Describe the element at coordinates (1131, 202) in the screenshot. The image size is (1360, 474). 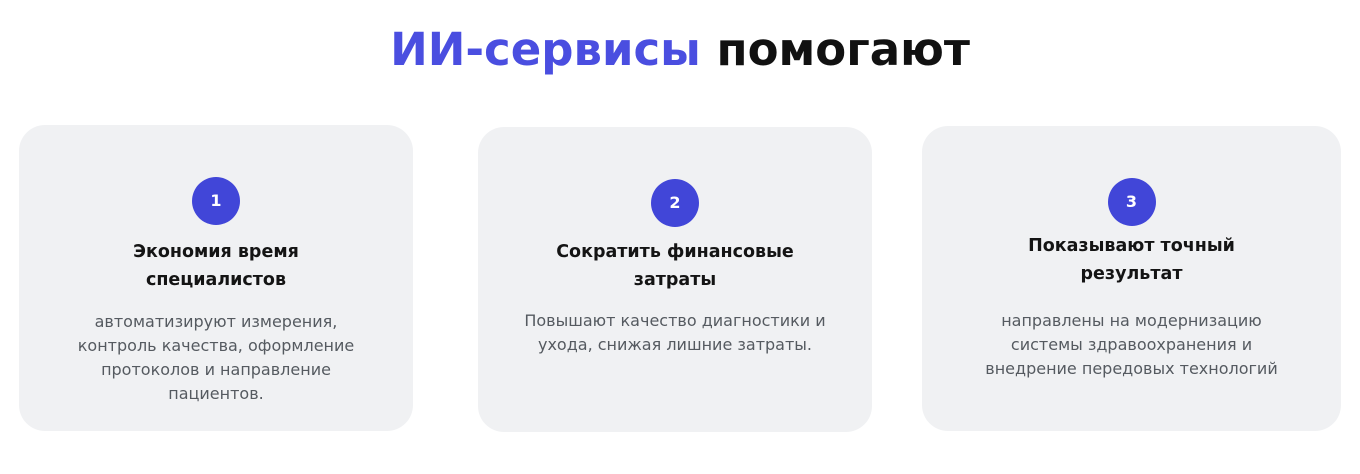
I see `step-number-badge: 3` at that location.